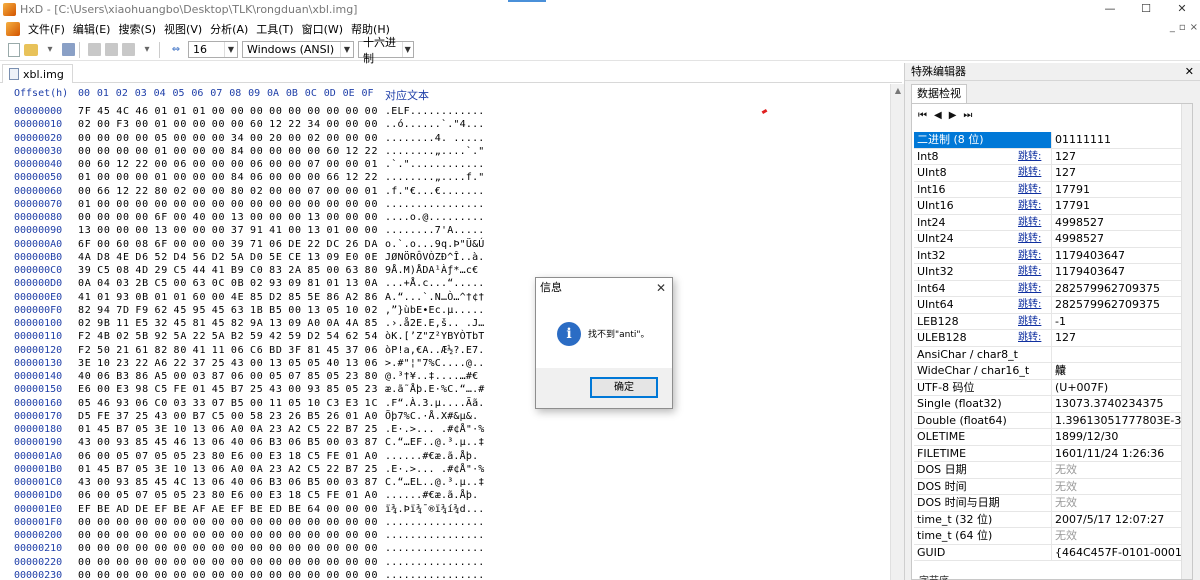 The width and height of the screenshot is (1200, 580). What do you see at coordinates (137, 29) in the screenshot?
I see `menu-search: 搜索(S)` at bounding box center [137, 29].